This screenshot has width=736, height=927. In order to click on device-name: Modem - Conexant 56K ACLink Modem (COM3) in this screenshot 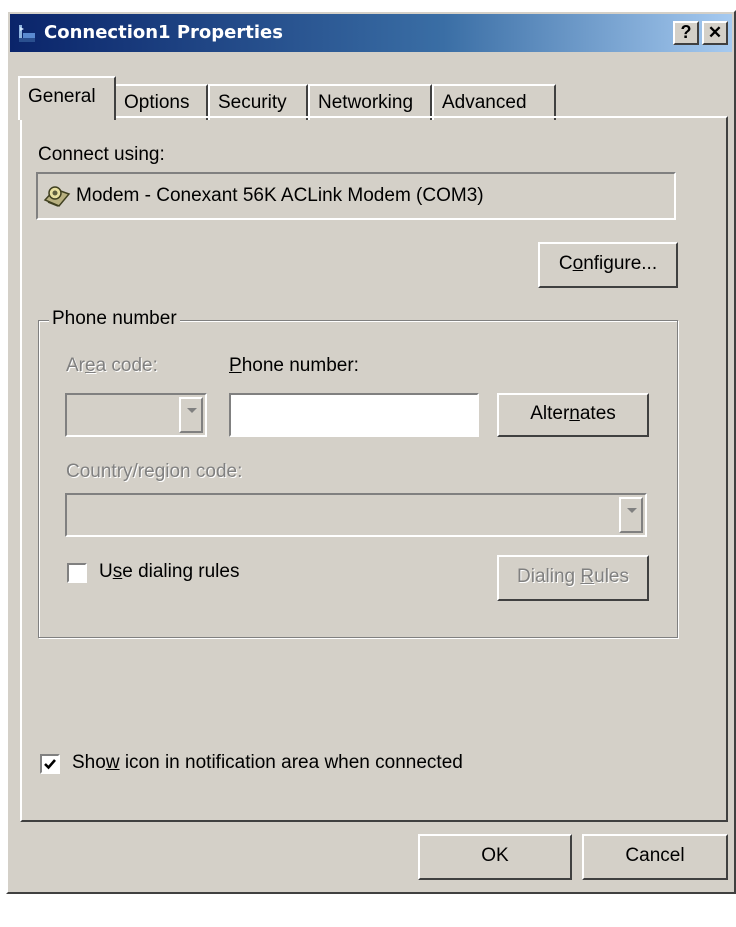, I will do `click(280, 195)`.